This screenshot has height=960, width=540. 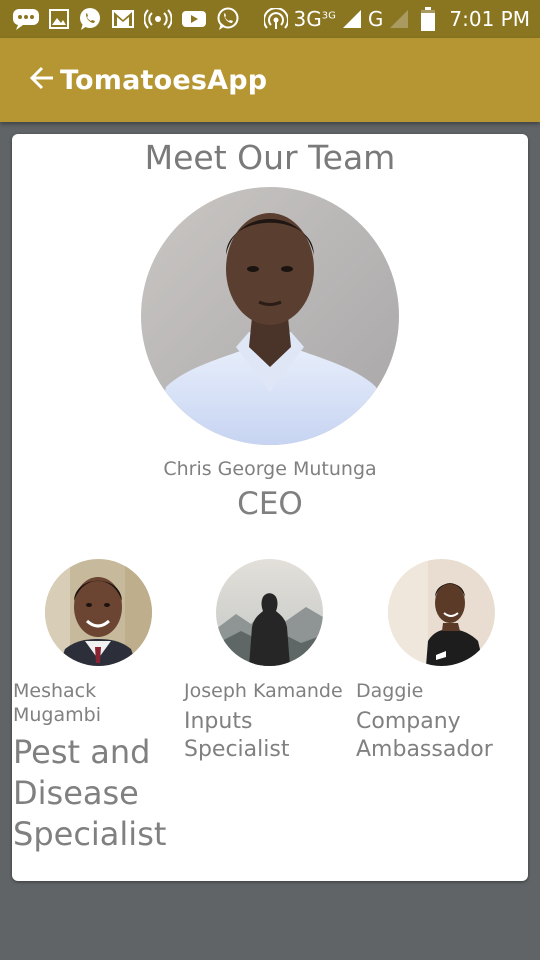 I want to click on network-type: 3G3G, so click(x=314, y=19).